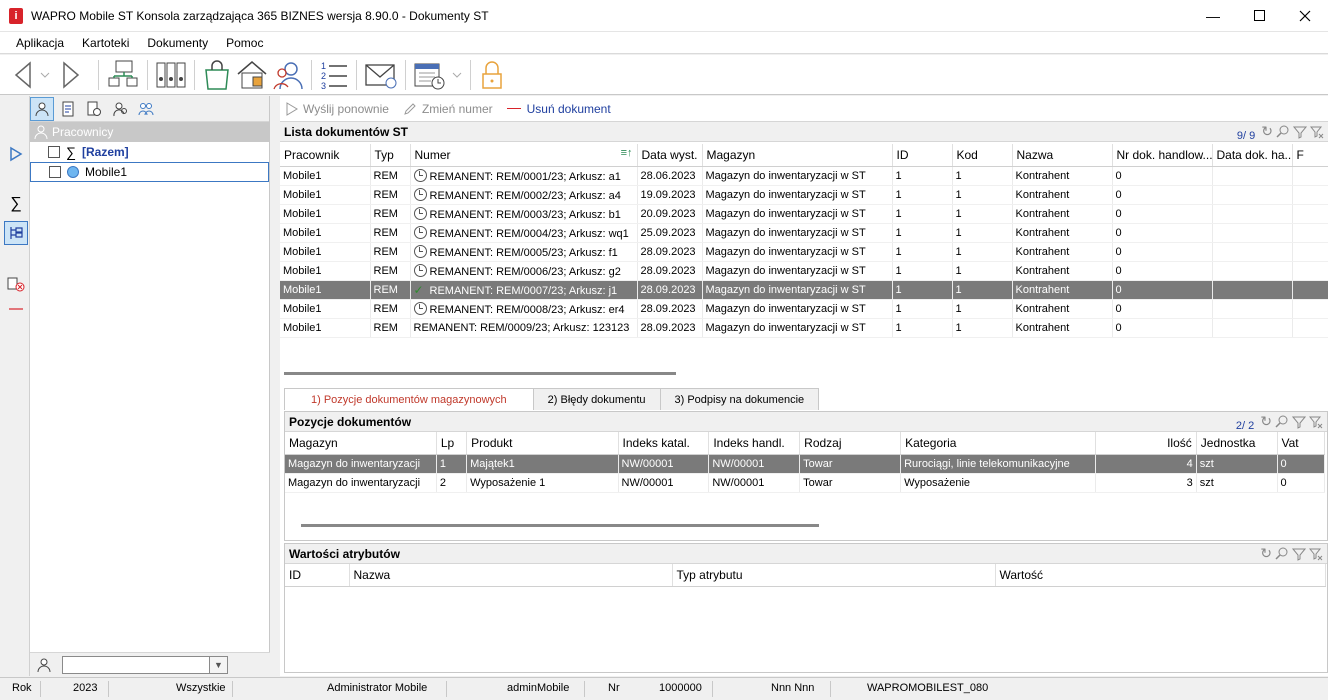  I want to click on groups-tab, so click(146, 109).